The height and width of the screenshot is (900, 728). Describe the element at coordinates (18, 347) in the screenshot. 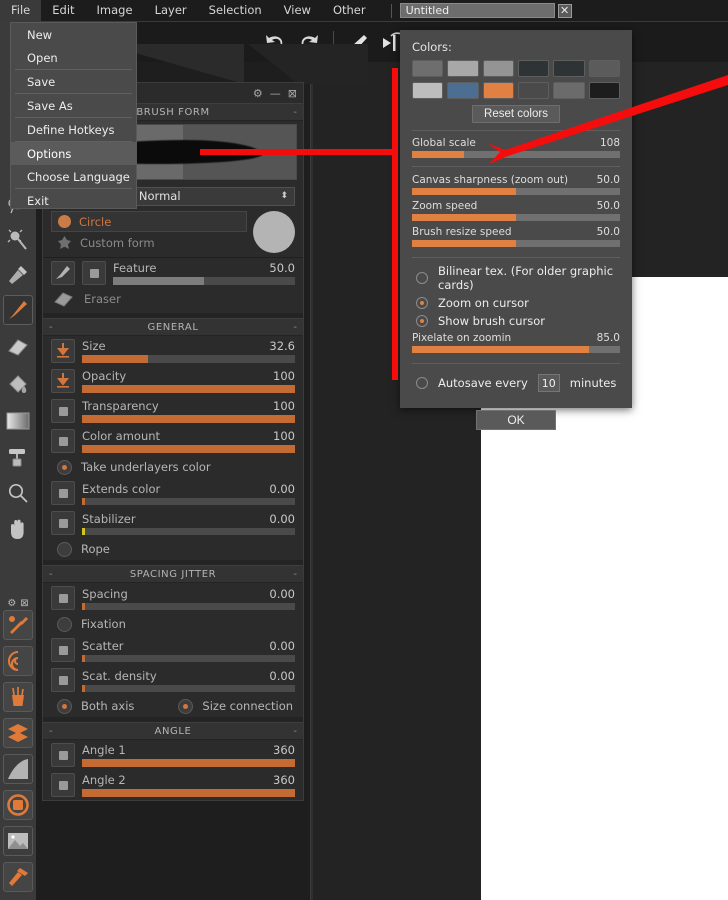

I see `eraser-tool` at that location.